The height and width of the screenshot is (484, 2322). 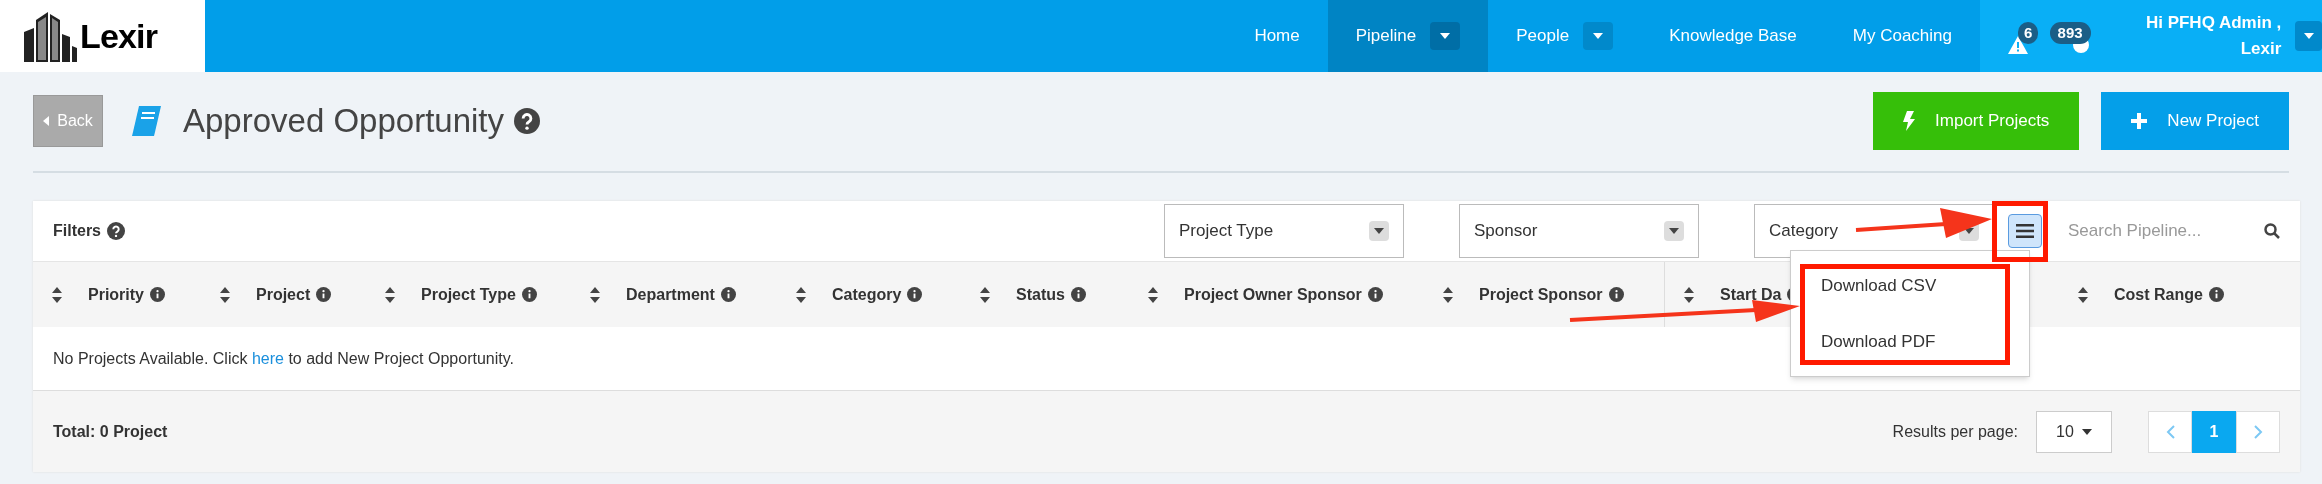 I want to click on logo-text: Lexir, so click(x=118, y=36).